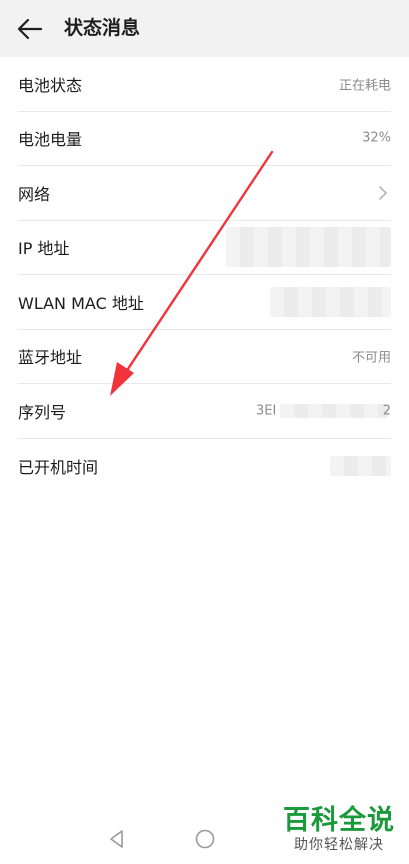 This screenshot has width=409, height=864. What do you see at coordinates (204, 139) in the screenshot?
I see `battery-level-row: 电池电量 32%` at bounding box center [204, 139].